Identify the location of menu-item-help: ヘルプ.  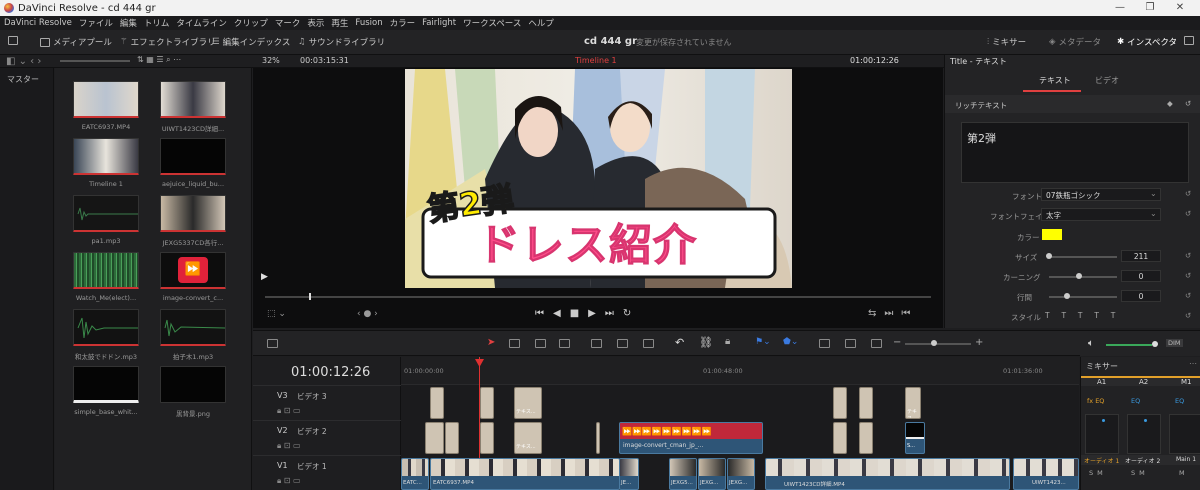
(541, 23).